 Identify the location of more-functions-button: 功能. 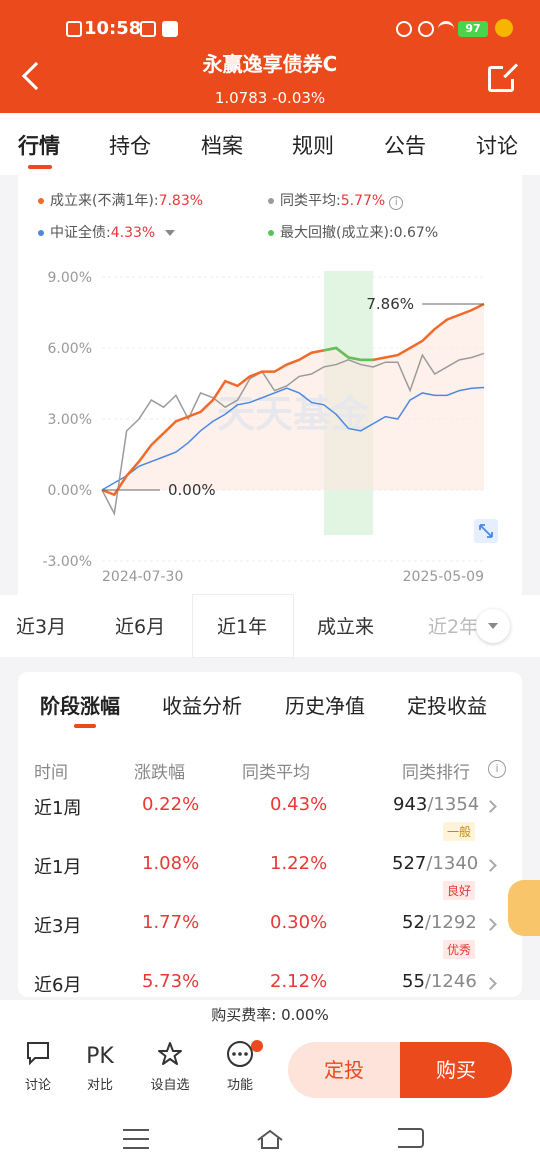
(240, 1066).